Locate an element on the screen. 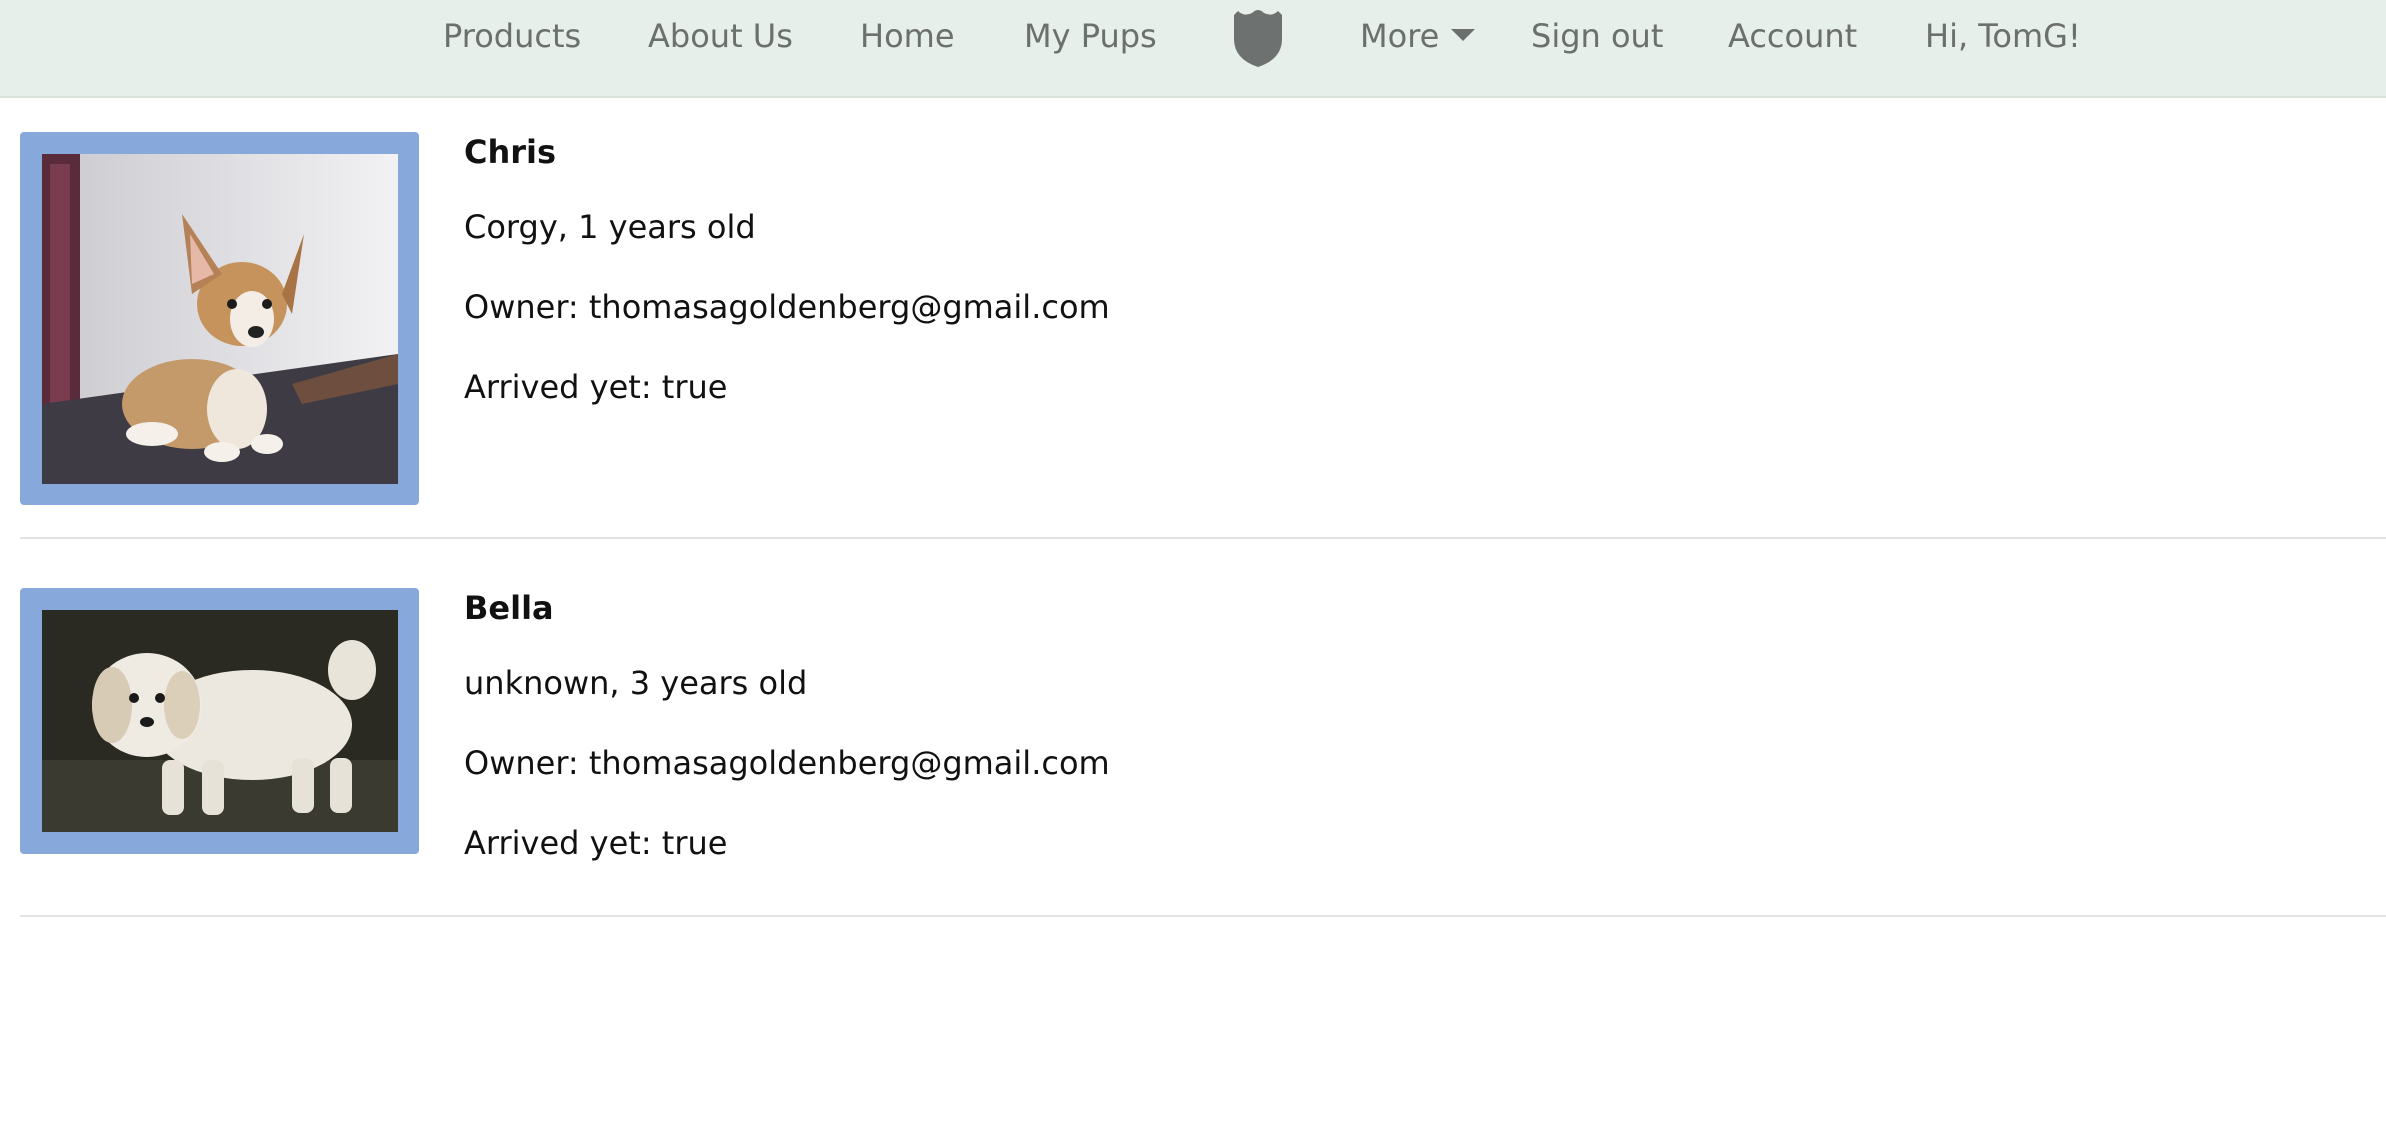 The width and height of the screenshot is (2386, 1148). nav-about-us-link: About Us is located at coordinates (720, 36).